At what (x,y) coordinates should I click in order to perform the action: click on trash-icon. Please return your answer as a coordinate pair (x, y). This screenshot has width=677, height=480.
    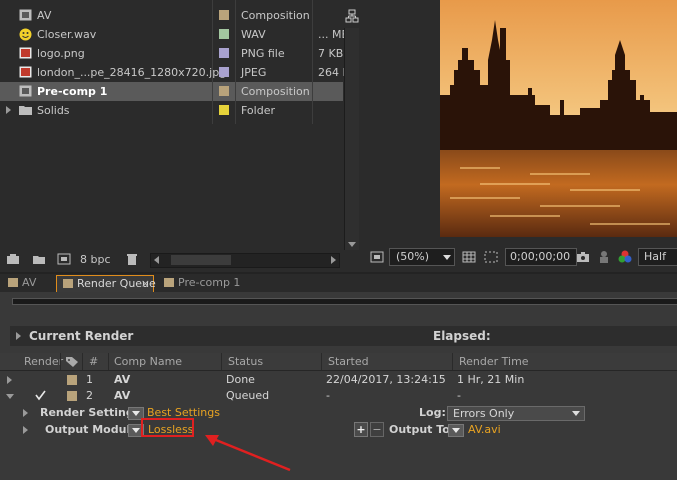
    Looking at the image, I should click on (132, 259).